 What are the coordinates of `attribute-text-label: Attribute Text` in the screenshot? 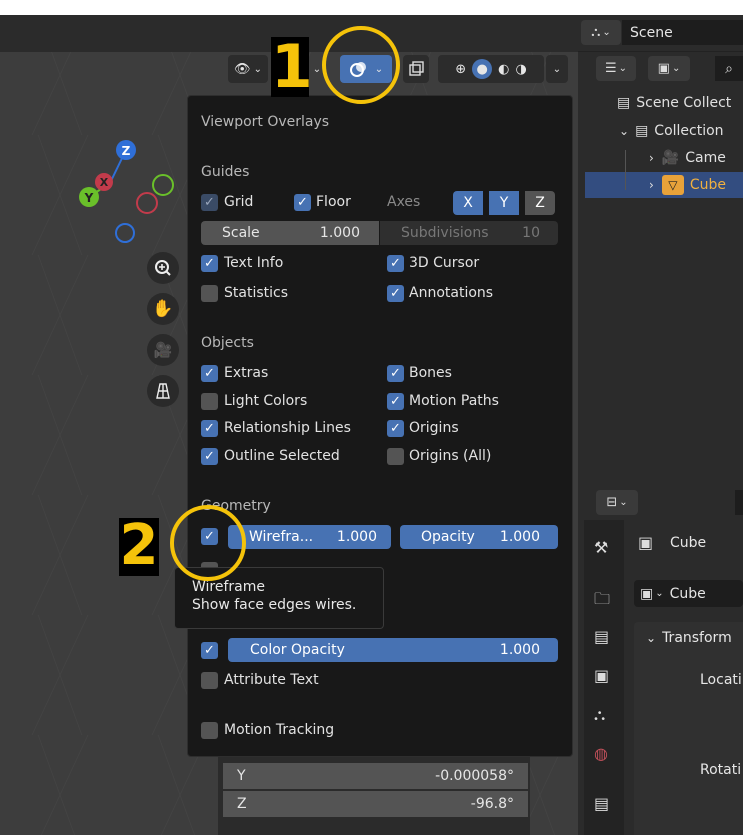 It's located at (271, 680).